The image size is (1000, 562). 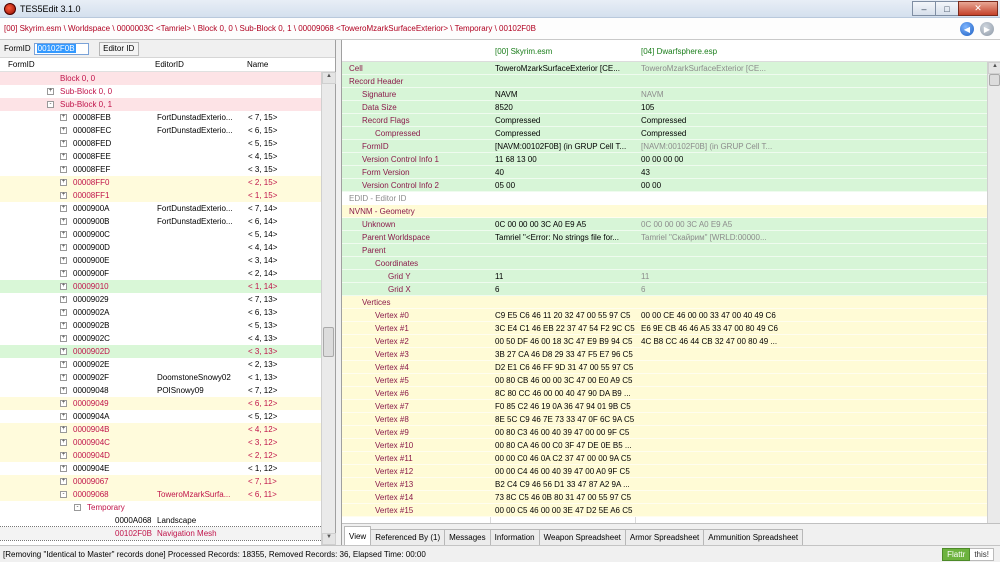 What do you see at coordinates (161, 195) in the screenshot?
I see `tree-row: +00008FF1 < 1, 15>` at bounding box center [161, 195].